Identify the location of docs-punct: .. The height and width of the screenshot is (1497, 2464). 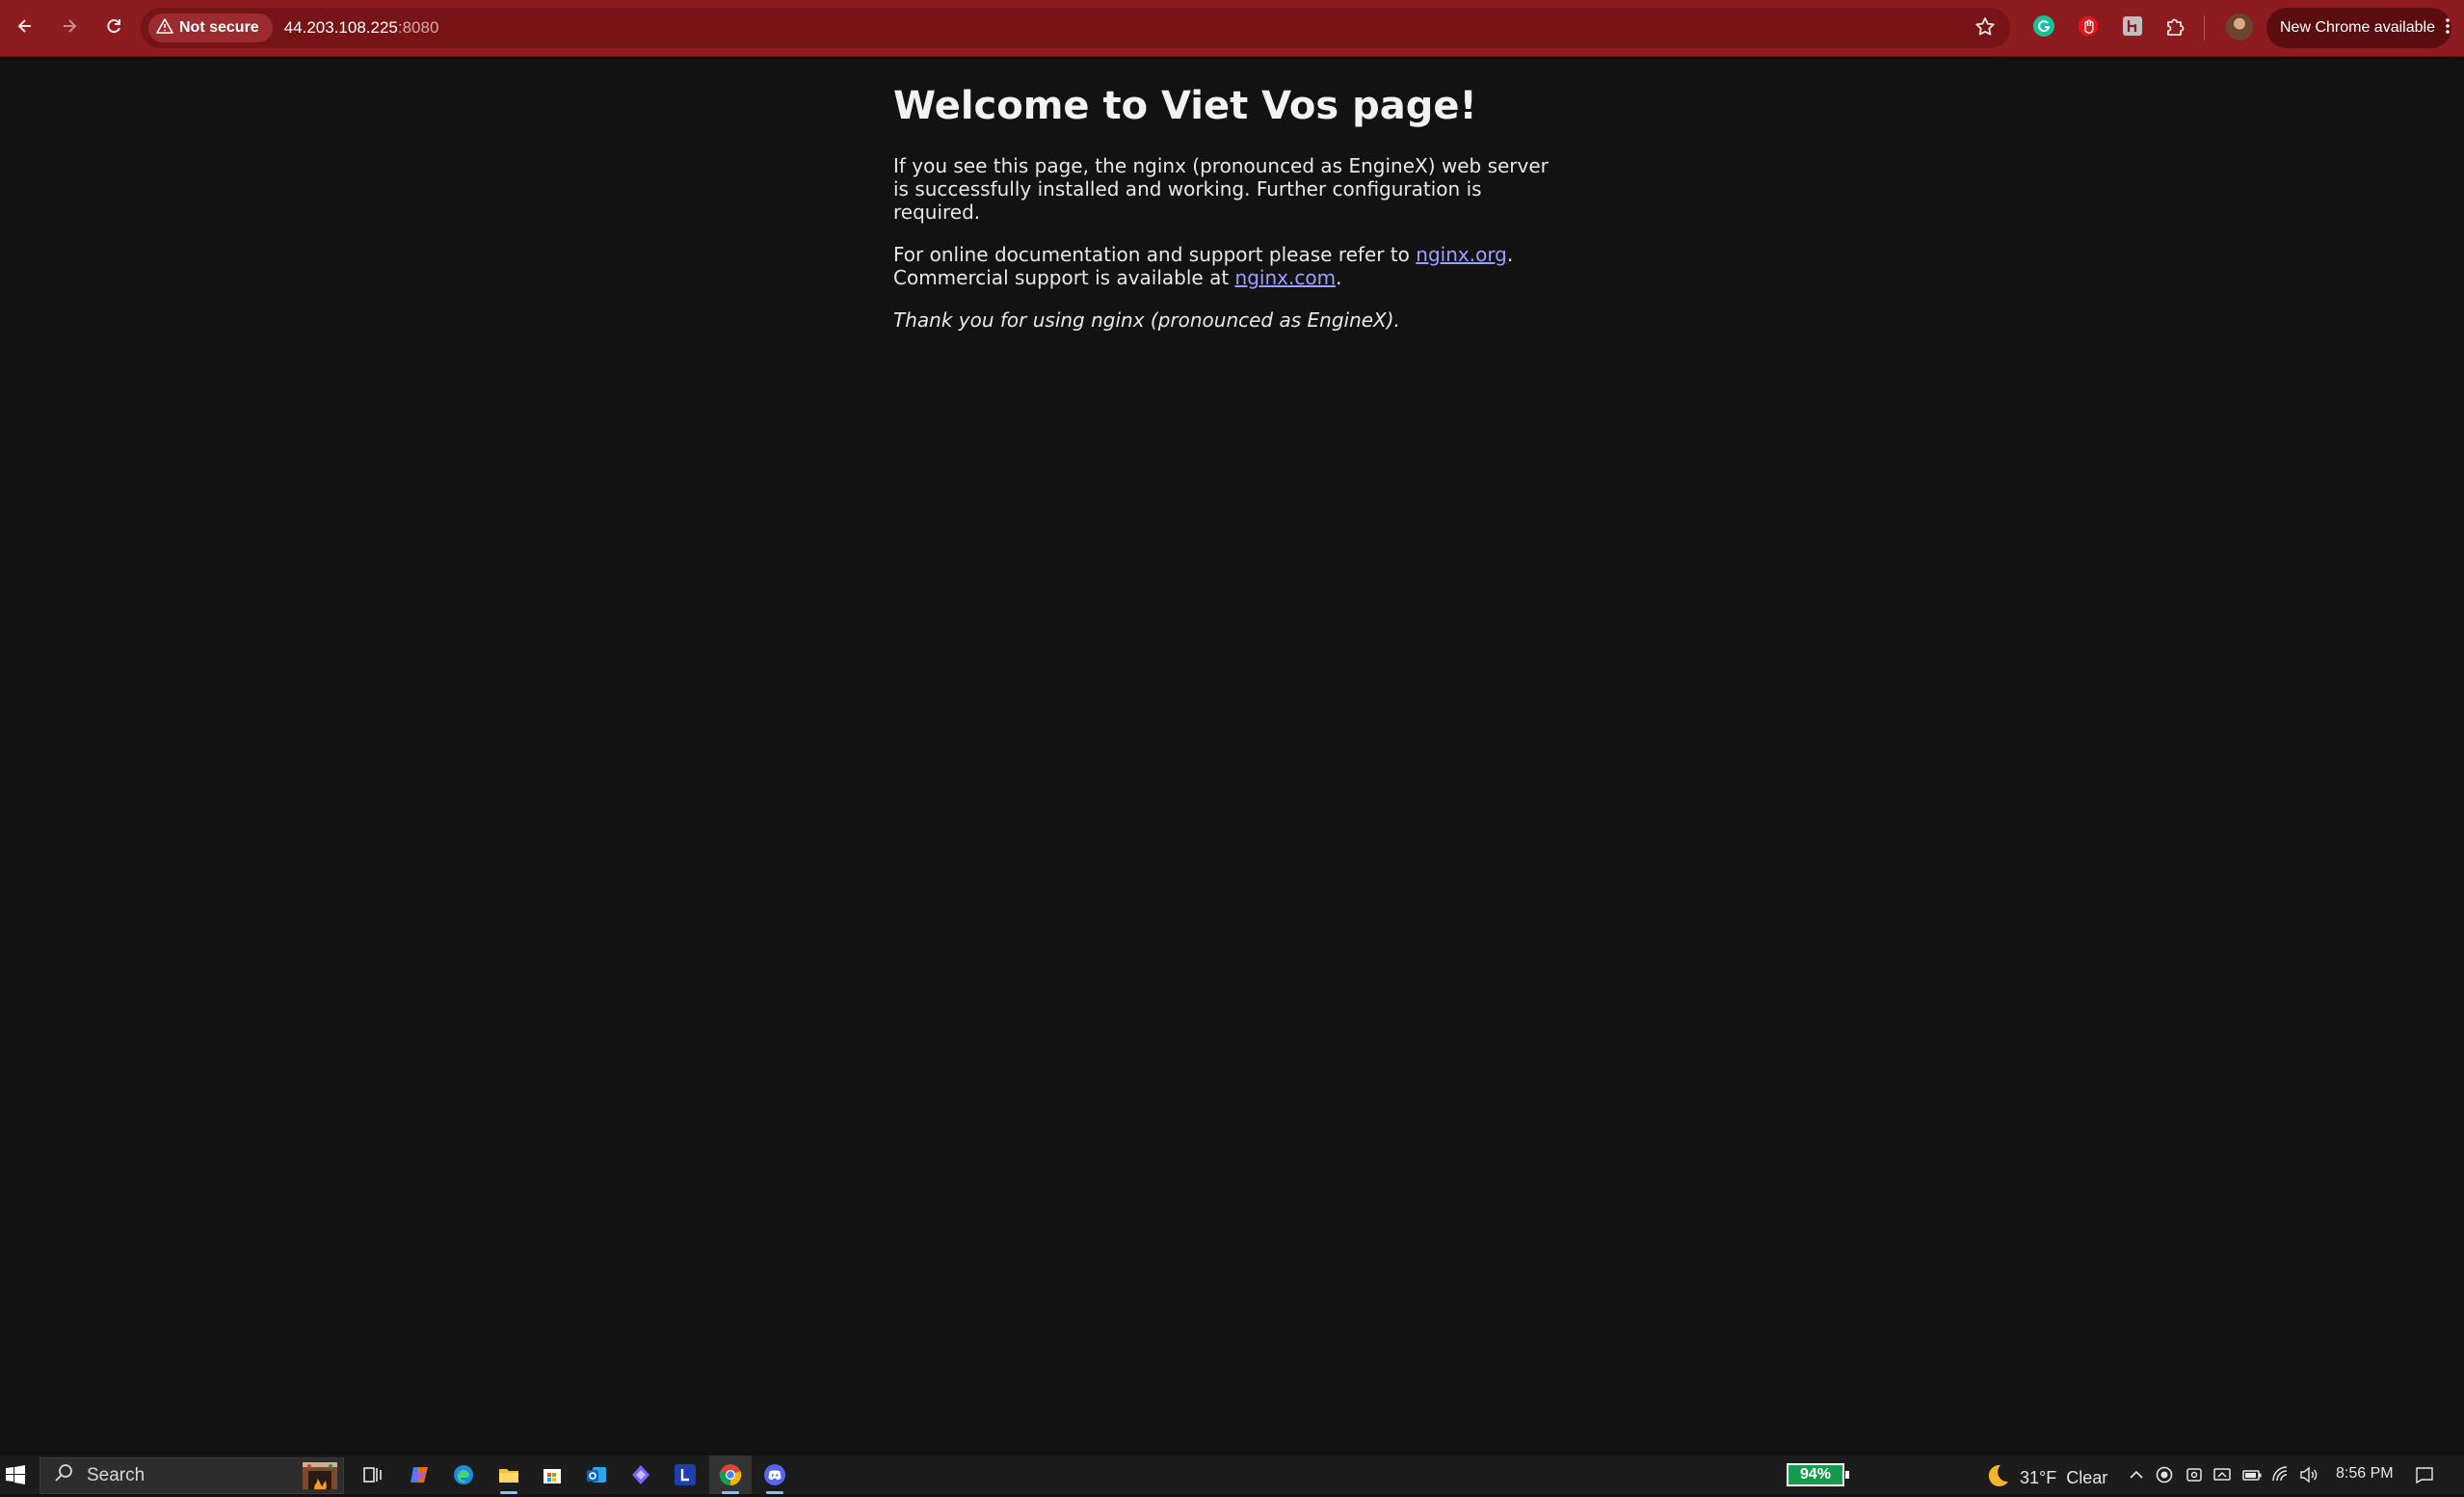
(1510, 254).